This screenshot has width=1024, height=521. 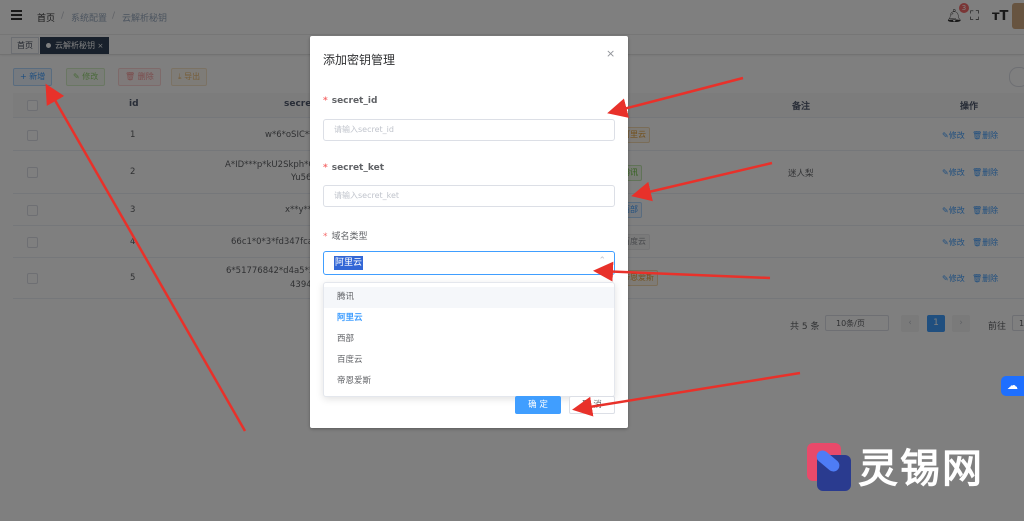 I want to click on arrow-to-secret-id, so click(x=675, y=97).